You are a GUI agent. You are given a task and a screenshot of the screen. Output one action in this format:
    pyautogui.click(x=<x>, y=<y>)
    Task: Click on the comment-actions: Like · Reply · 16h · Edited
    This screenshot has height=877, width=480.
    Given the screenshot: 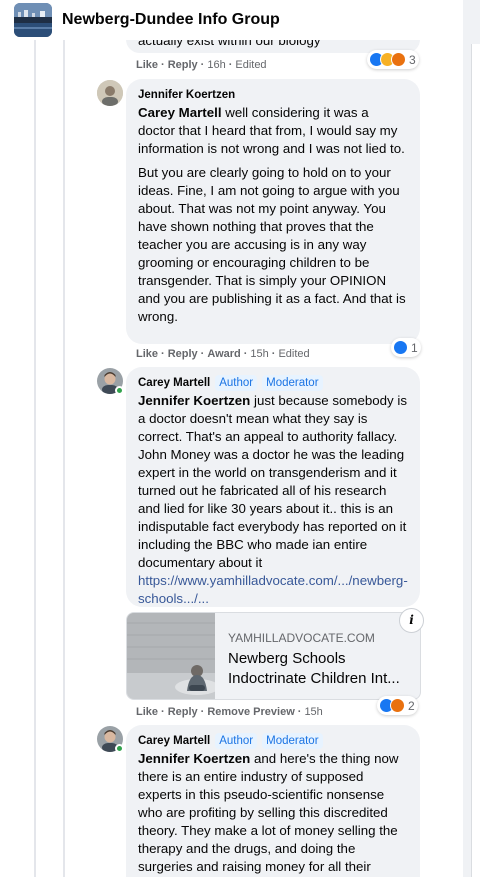 What is the action you would take?
    pyautogui.click(x=201, y=65)
    